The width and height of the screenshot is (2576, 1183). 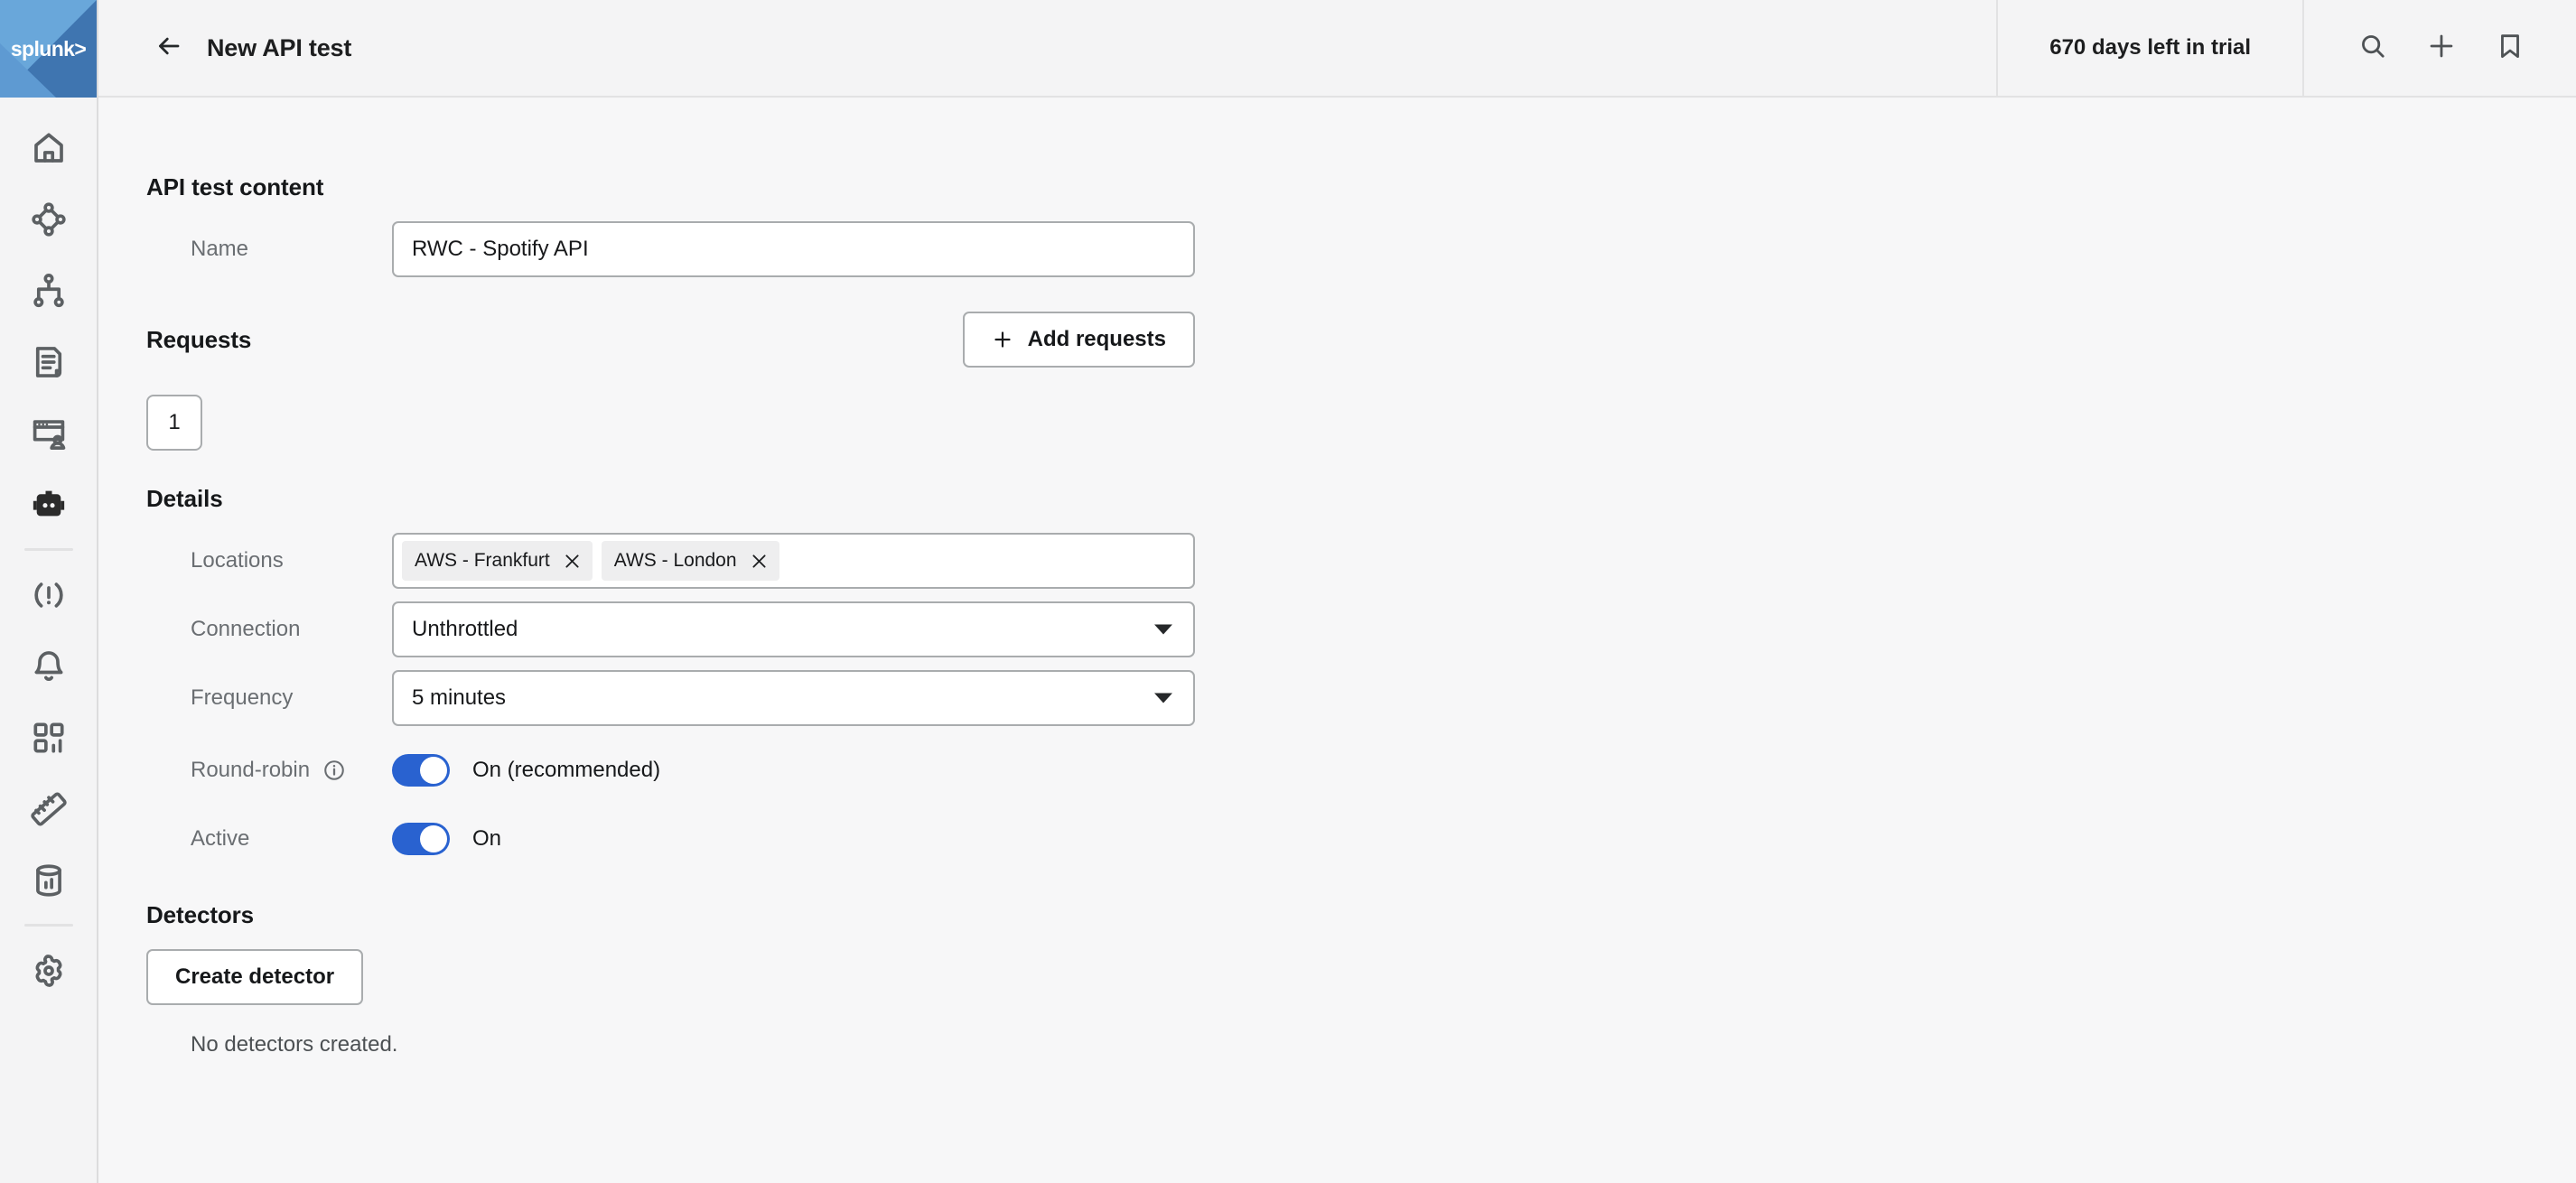 I want to click on active-control: On, so click(x=446, y=839).